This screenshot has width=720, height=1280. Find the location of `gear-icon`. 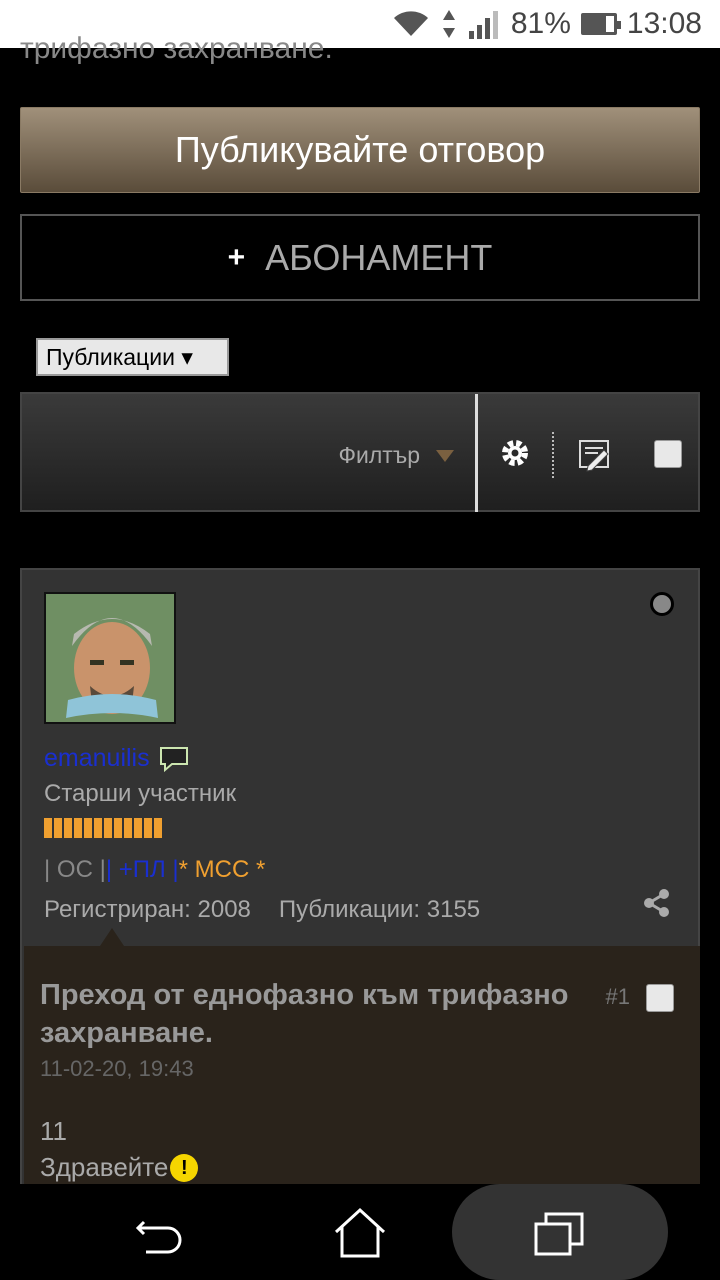

gear-icon is located at coordinates (515, 453).